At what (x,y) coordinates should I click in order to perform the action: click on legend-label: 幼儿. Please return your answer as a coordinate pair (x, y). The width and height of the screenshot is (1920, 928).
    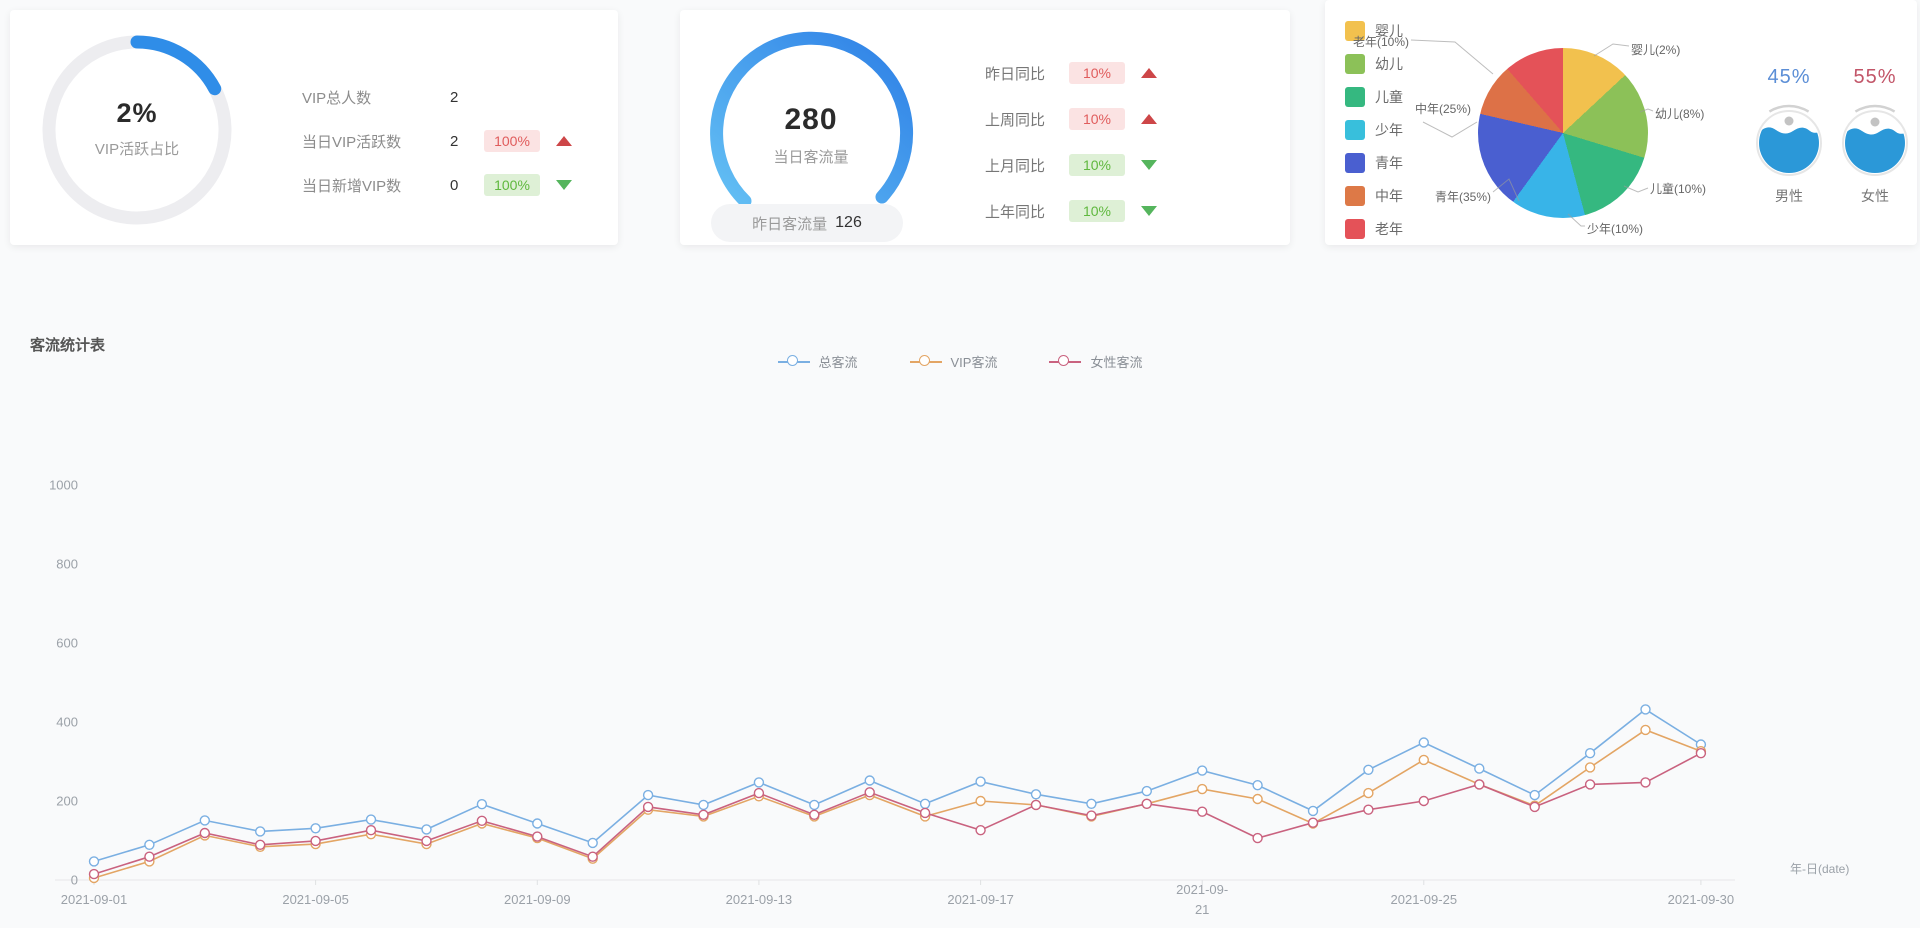
    Looking at the image, I should click on (1389, 64).